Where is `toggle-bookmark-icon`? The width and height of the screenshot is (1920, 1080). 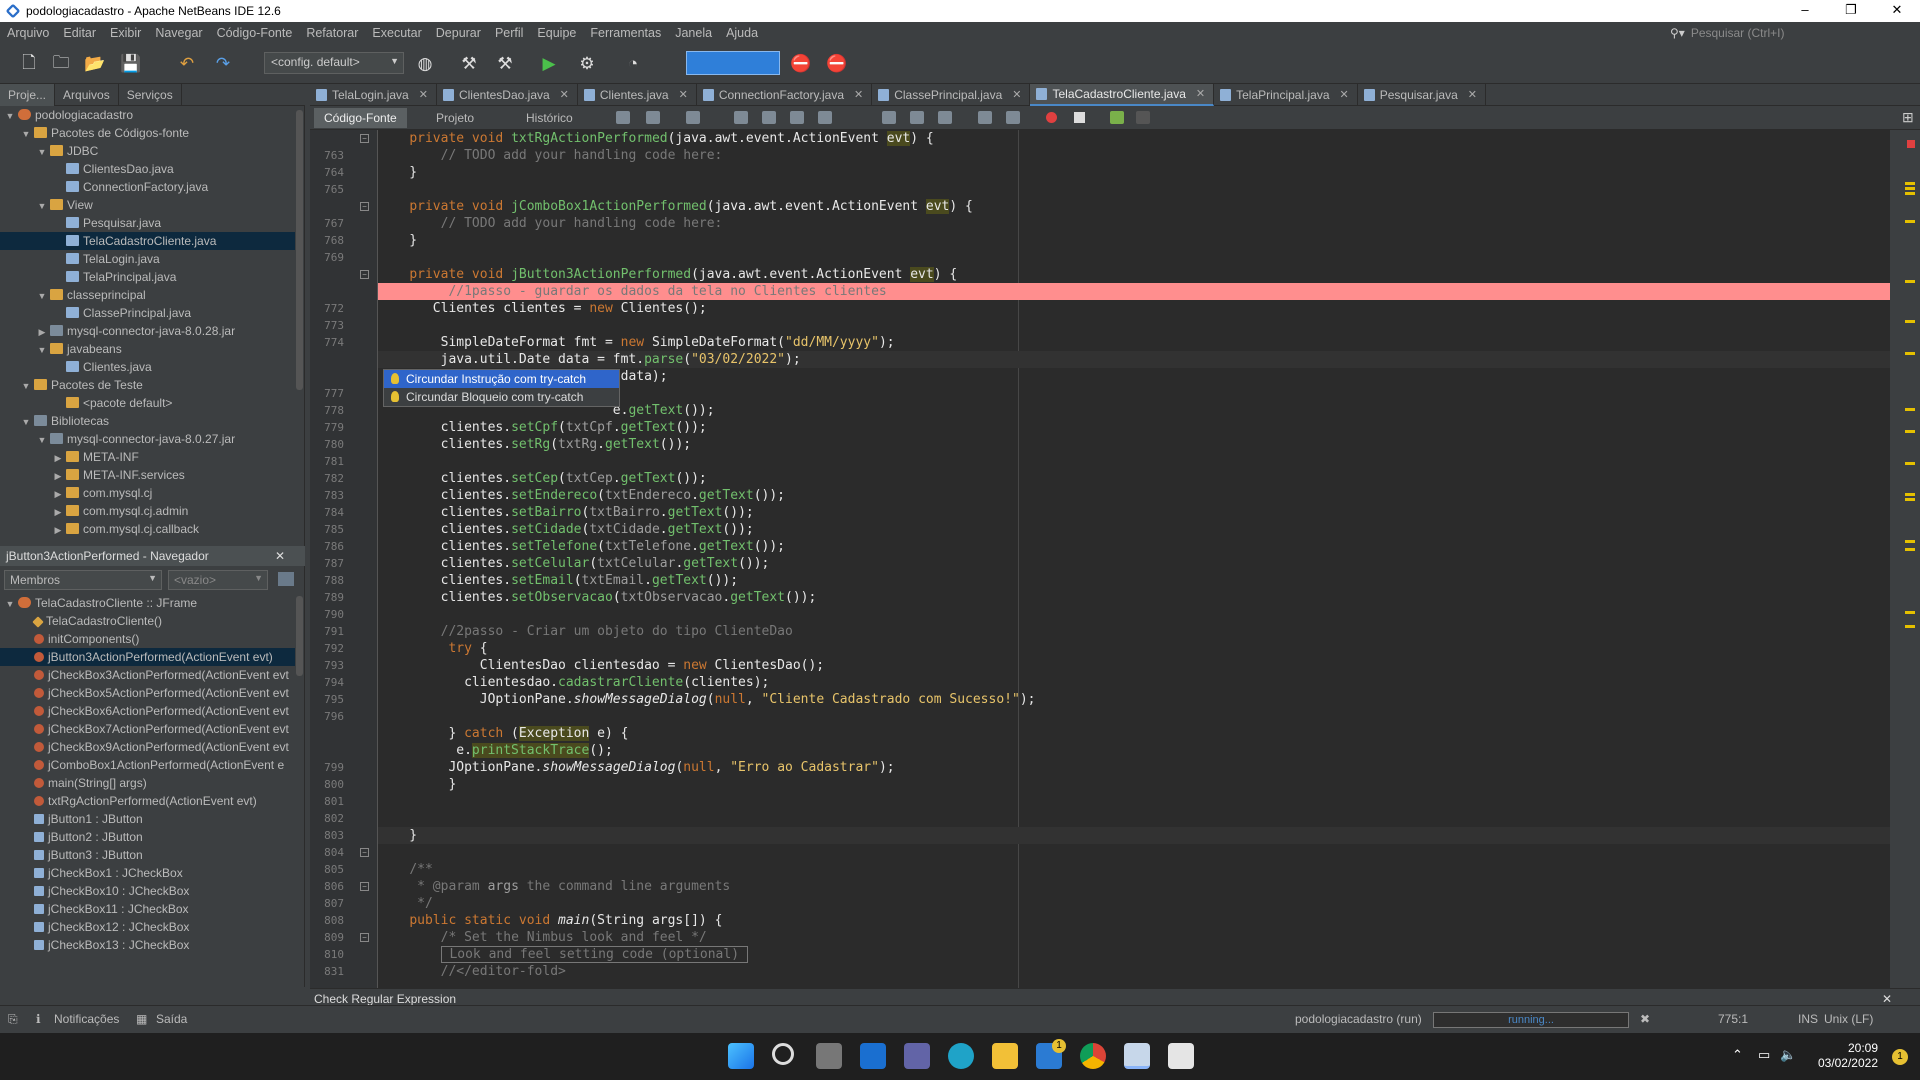
toggle-bookmark-icon is located at coordinates (945, 117).